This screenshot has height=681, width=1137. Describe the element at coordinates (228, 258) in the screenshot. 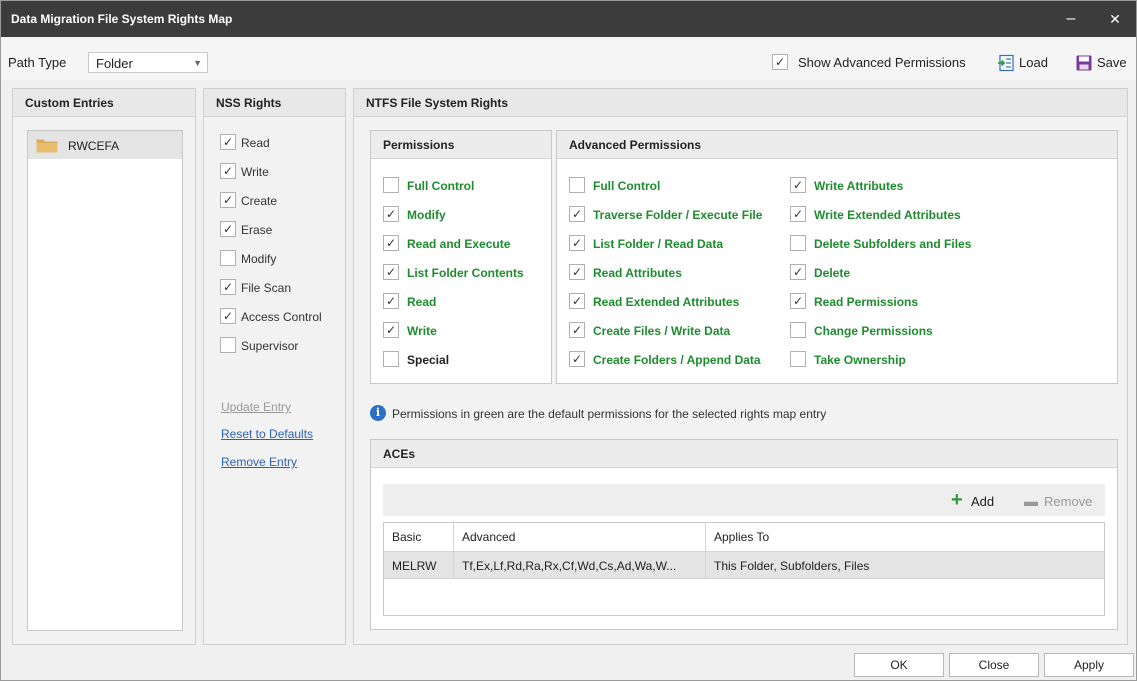

I see `nss-checkbox-modify` at that location.